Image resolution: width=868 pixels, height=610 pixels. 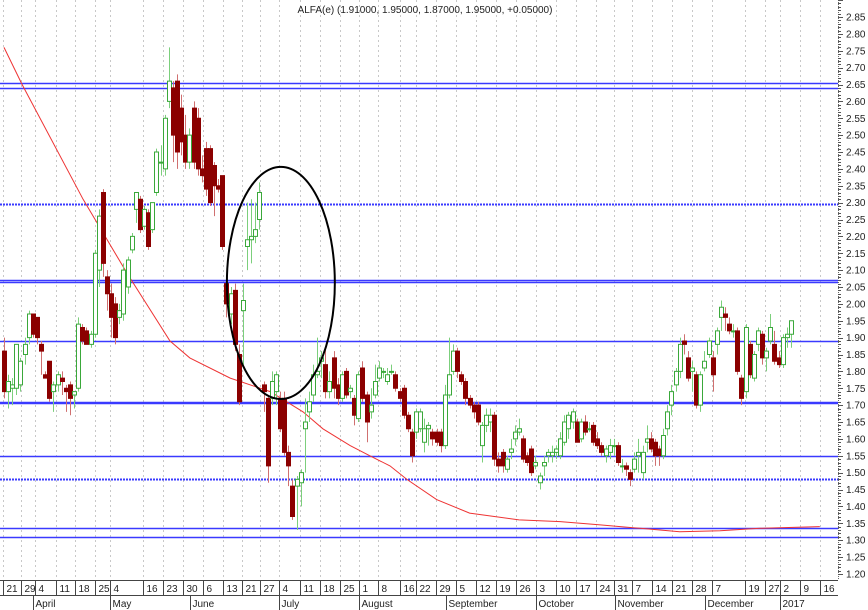 I want to click on y-tick-label: 1.85, so click(x=856, y=355).